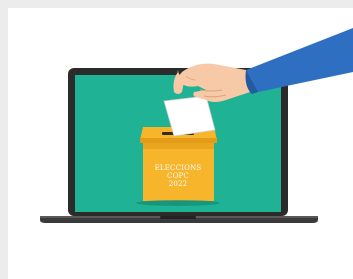  What do you see at coordinates (178, 184) in the screenshot?
I see `ballot-box-line3: 2022` at bounding box center [178, 184].